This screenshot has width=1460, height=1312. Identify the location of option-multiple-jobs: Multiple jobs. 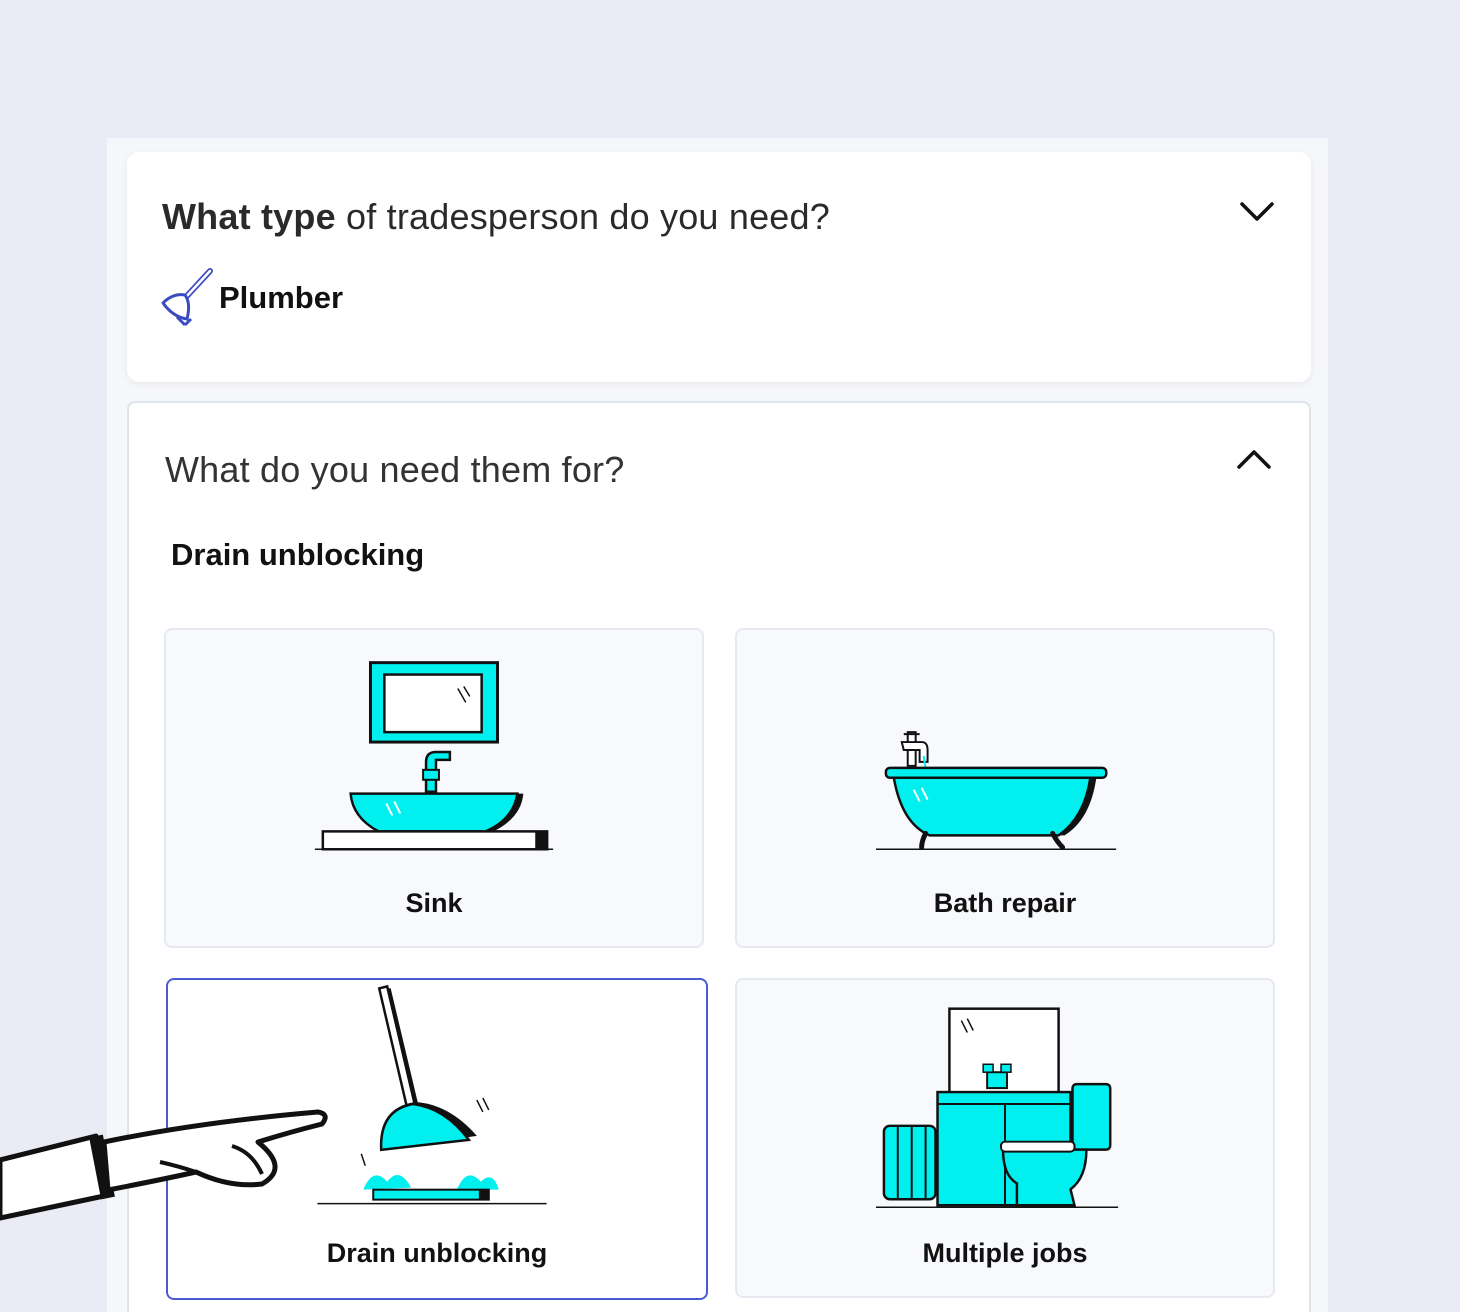
(1005, 1138).